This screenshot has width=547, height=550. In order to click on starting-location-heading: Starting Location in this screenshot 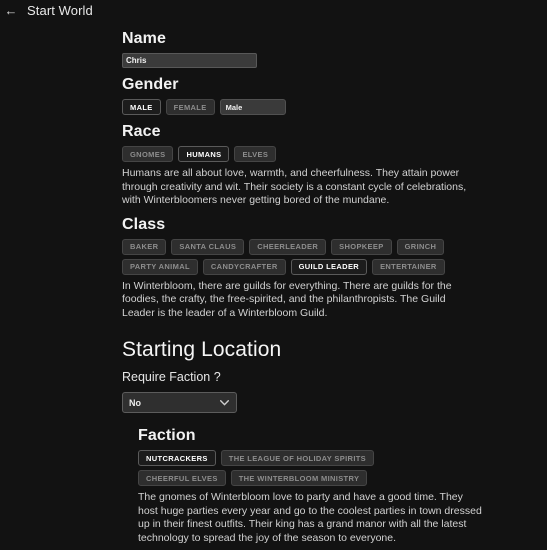, I will do `click(202, 349)`.